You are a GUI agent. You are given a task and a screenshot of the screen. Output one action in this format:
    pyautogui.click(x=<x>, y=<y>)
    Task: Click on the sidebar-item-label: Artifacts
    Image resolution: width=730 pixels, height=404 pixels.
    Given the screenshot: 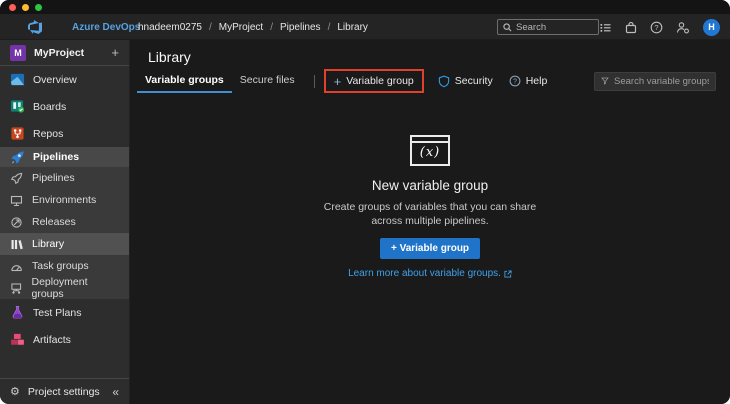 What is the action you would take?
    pyautogui.click(x=52, y=339)
    